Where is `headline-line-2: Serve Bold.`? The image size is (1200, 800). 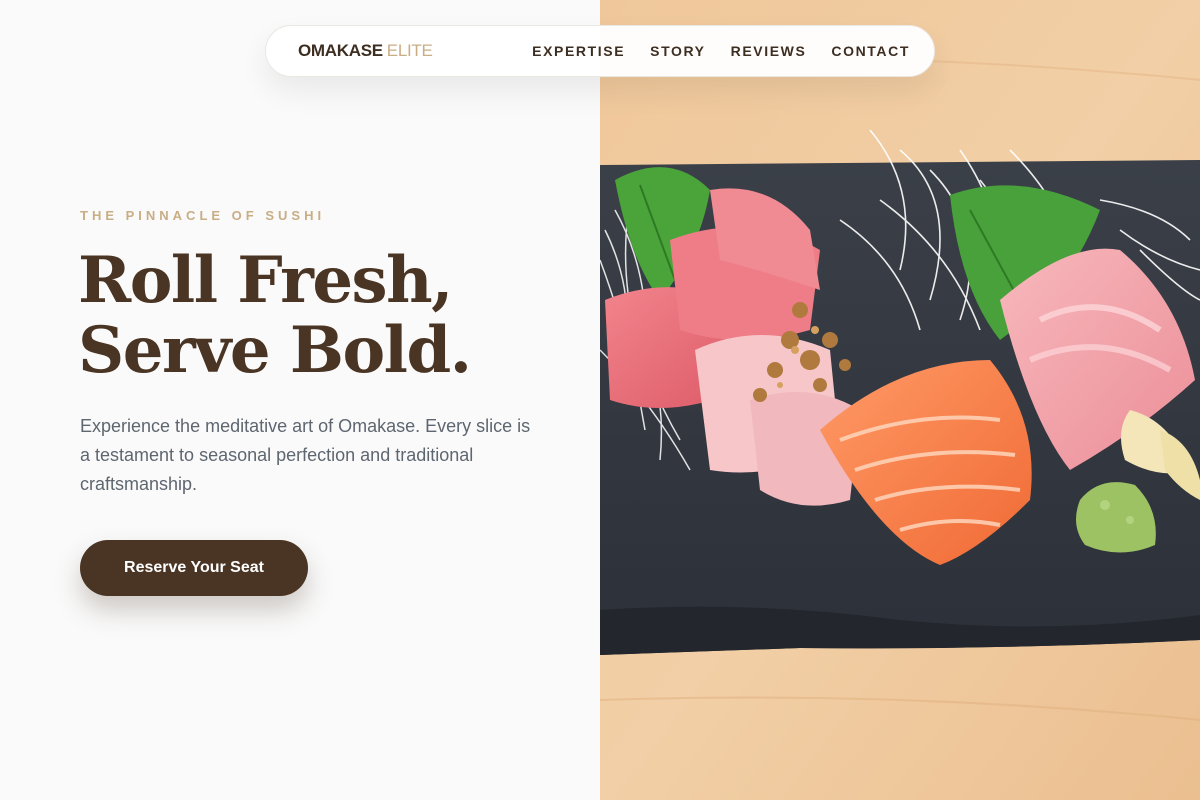 headline-line-2: Serve Bold. is located at coordinates (275, 350).